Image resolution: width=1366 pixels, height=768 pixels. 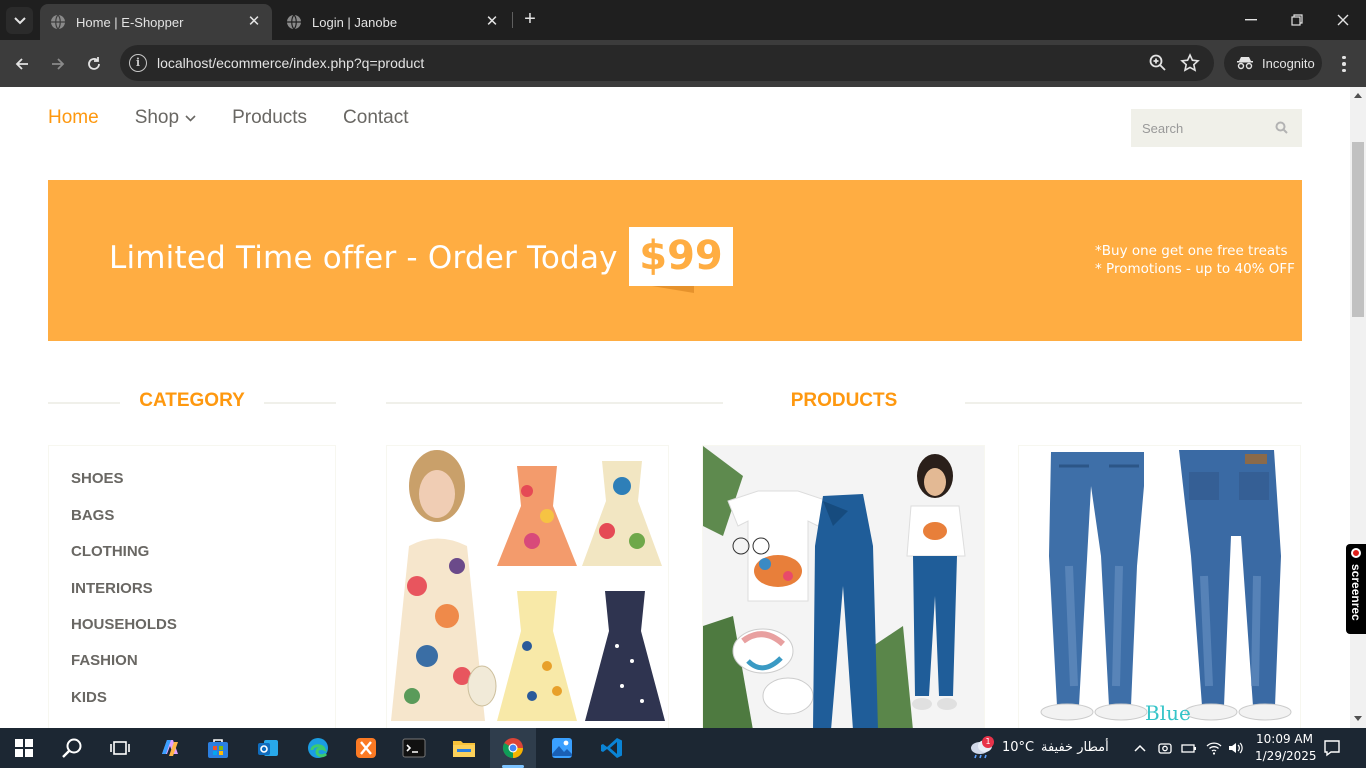 I want to click on tab-search-button, so click(x=19, y=20).